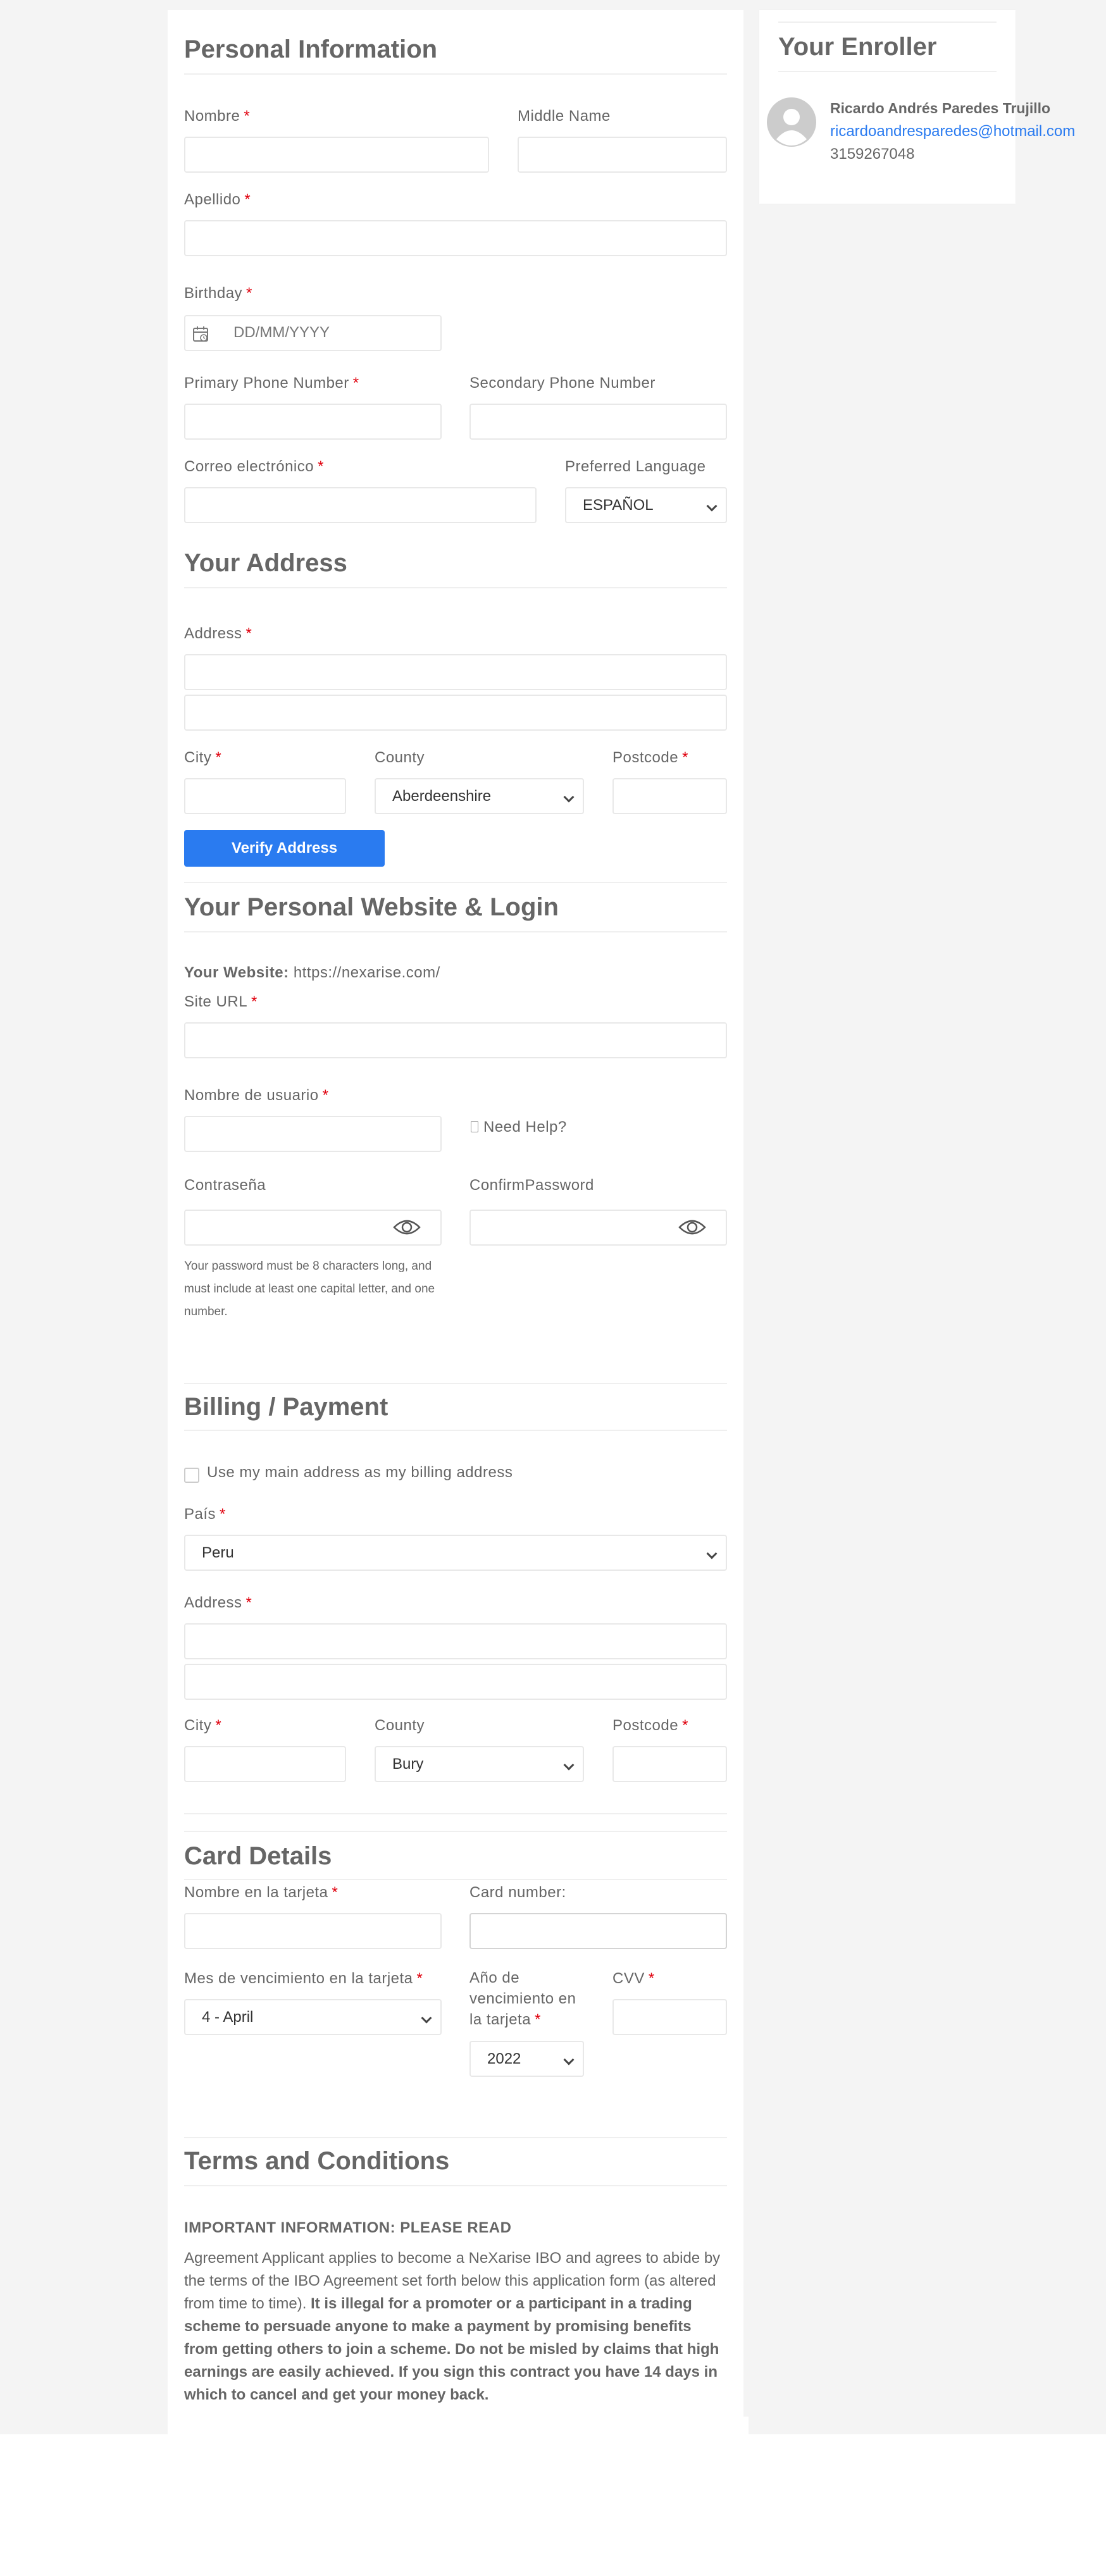 Image resolution: width=1106 pixels, height=2576 pixels. I want to click on email-label: Correo electrónico *, so click(254, 467).